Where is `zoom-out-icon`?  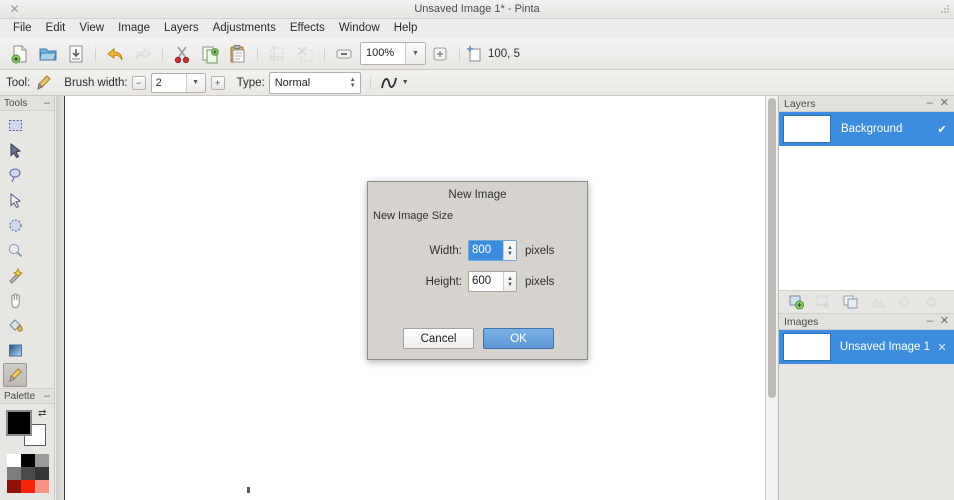
zoom-out-icon is located at coordinates (344, 54).